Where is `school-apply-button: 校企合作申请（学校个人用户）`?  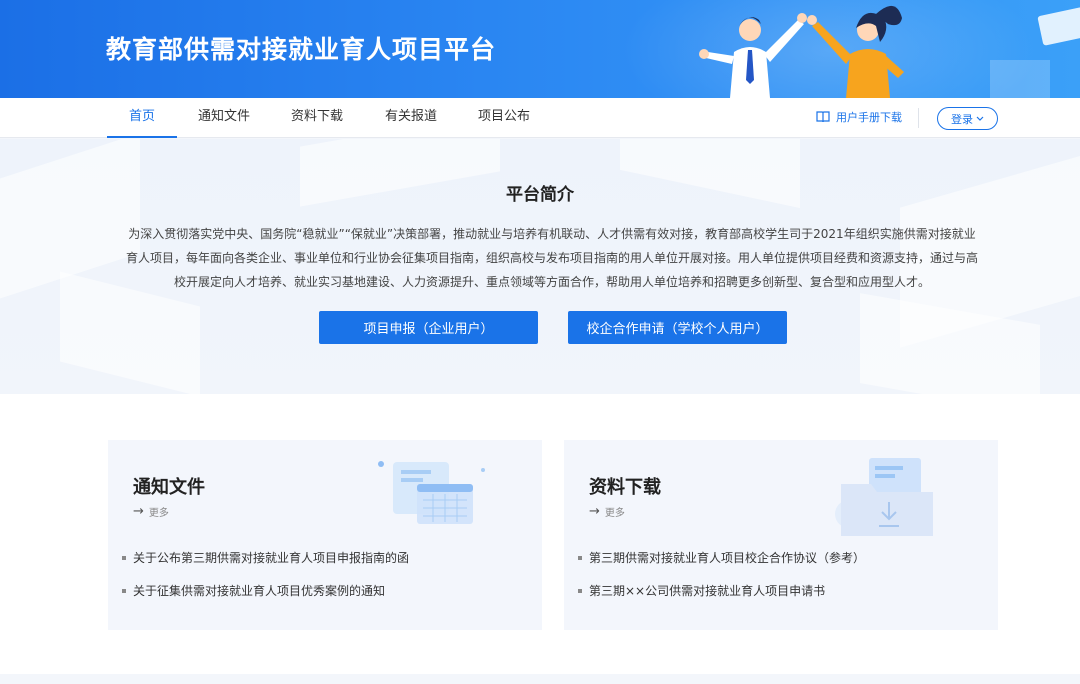
school-apply-button: 校企合作申请（学校个人用户） is located at coordinates (677, 327).